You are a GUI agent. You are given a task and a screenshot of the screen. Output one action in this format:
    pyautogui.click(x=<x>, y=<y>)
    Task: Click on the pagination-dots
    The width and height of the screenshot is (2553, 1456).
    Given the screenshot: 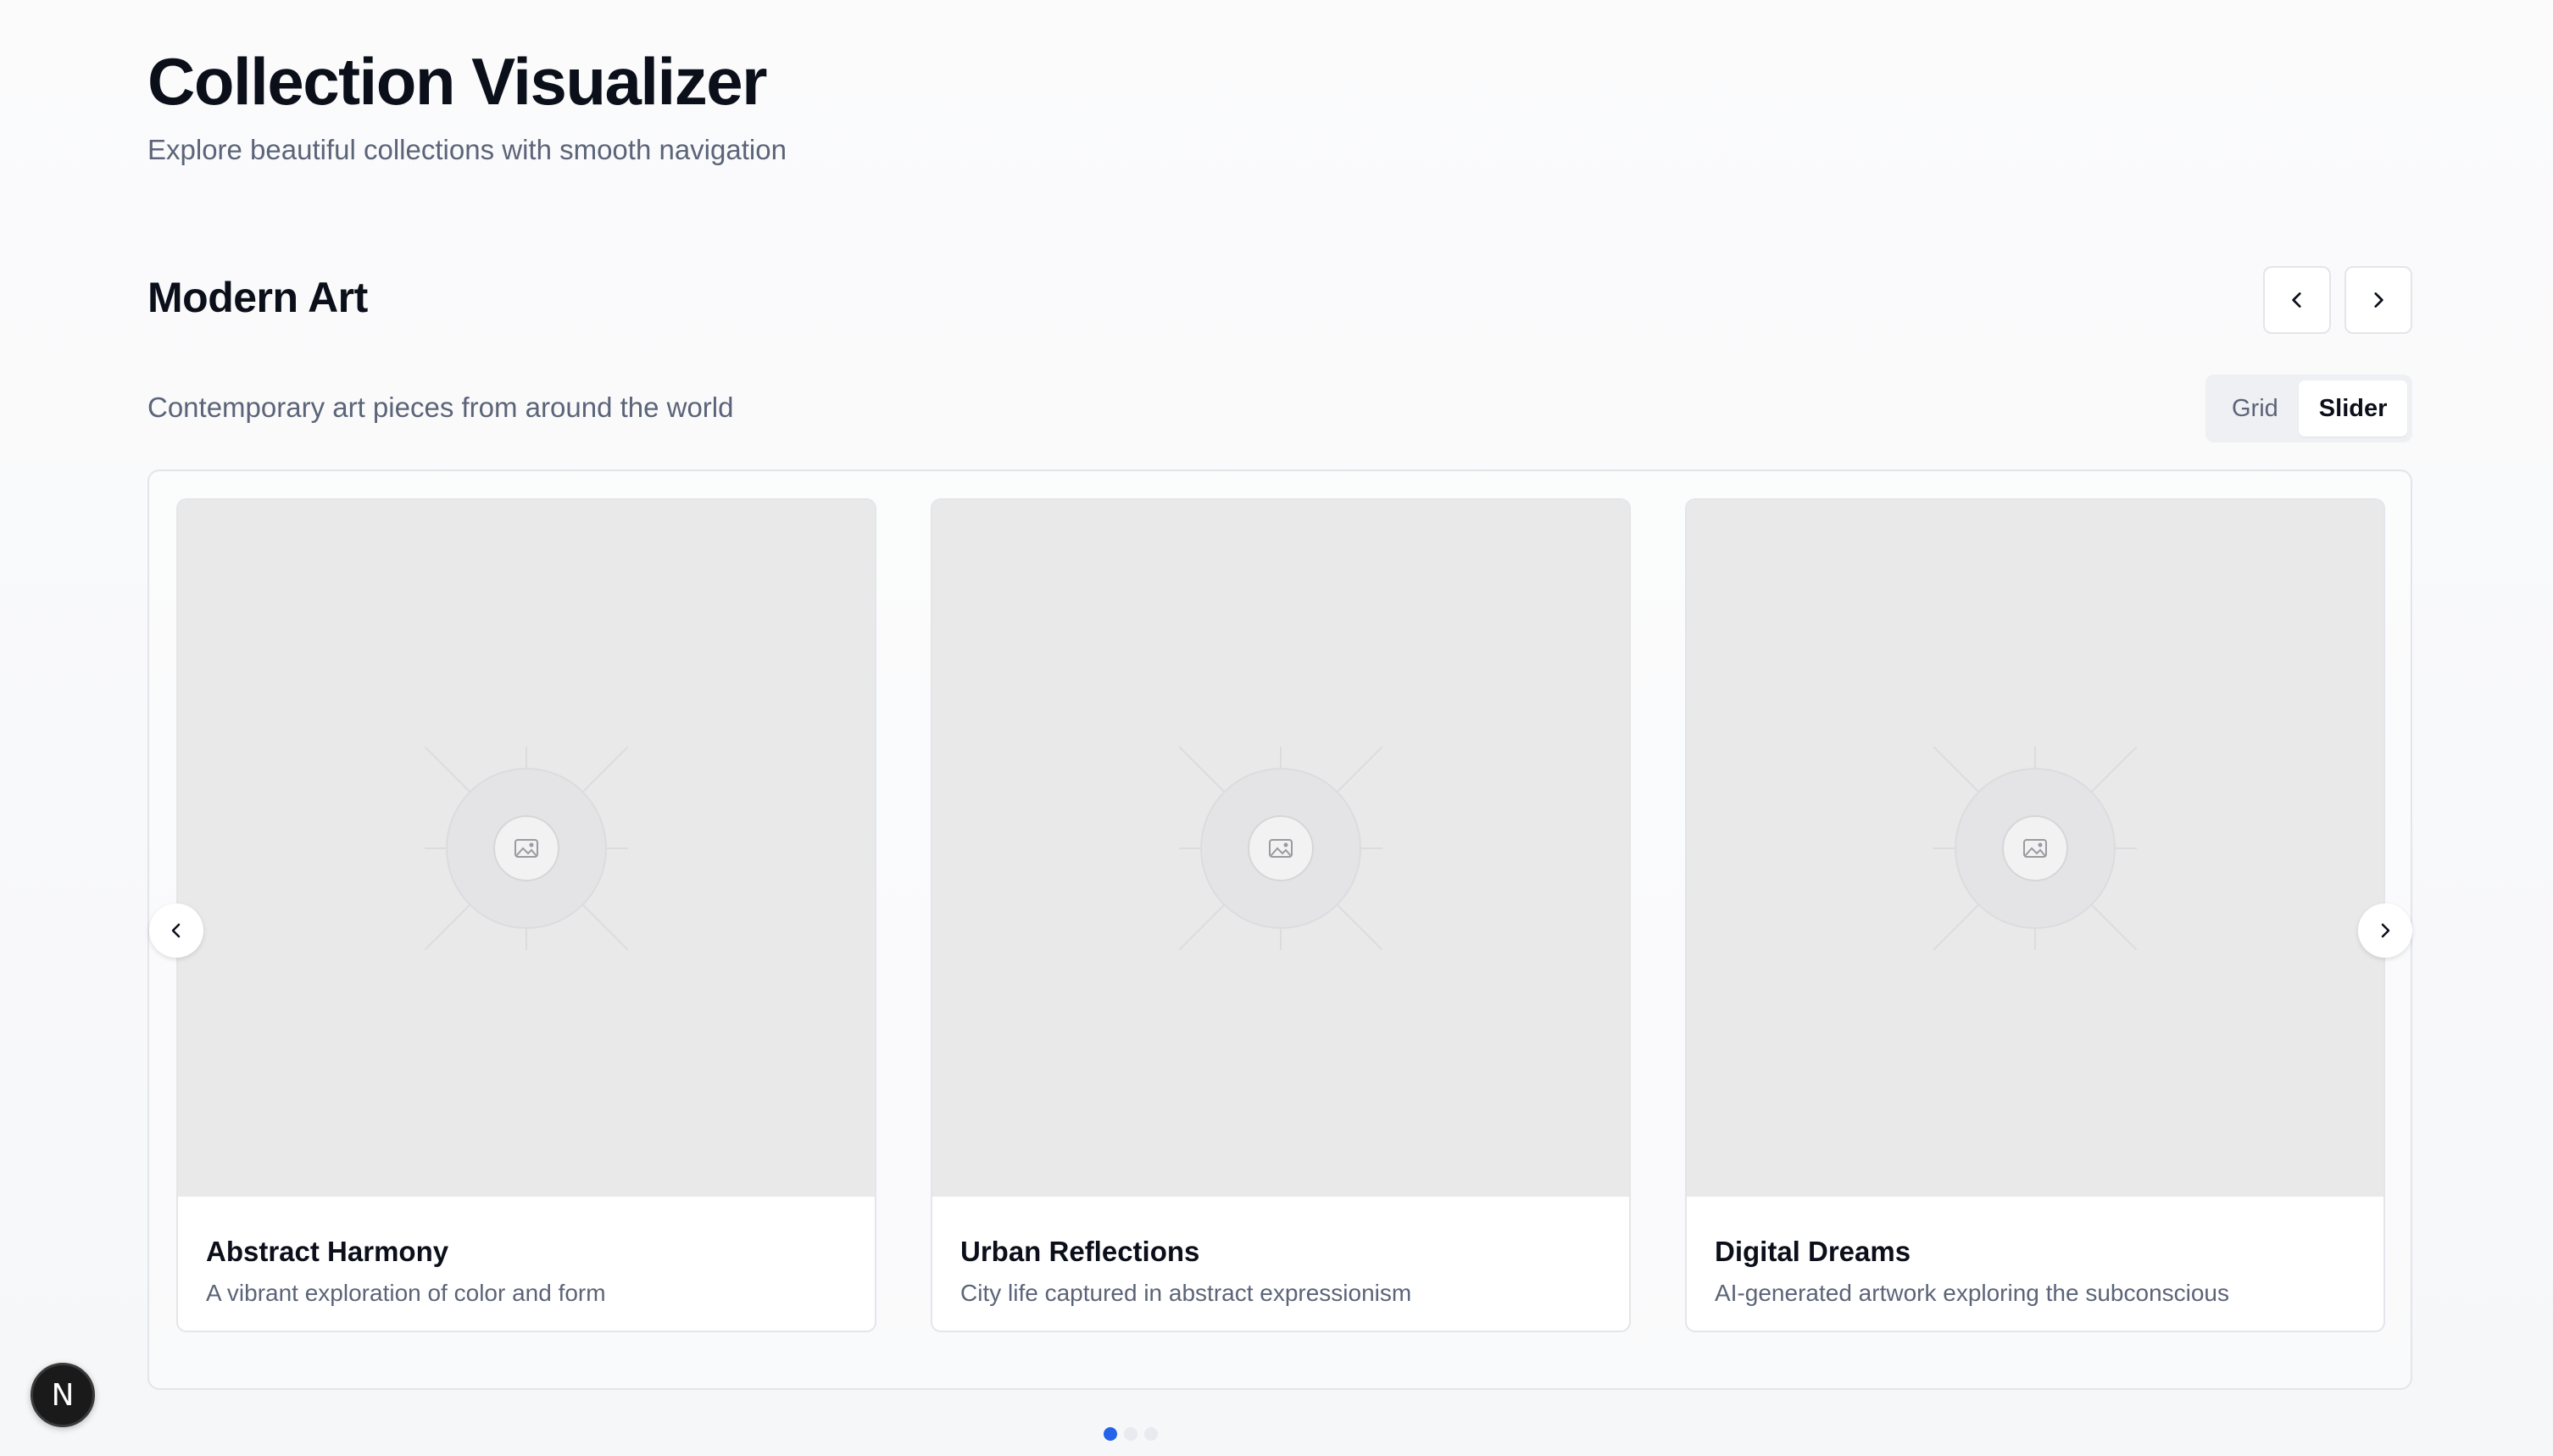 What is the action you would take?
    pyautogui.click(x=1131, y=1434)
    